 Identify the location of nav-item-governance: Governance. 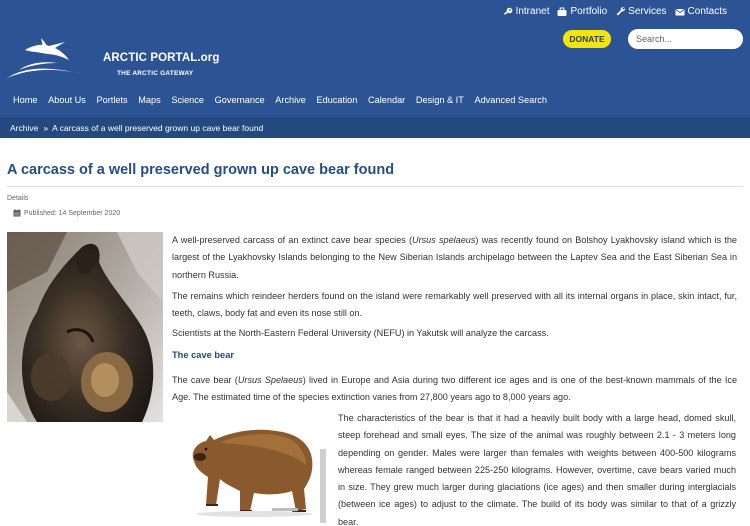
(240, 100).